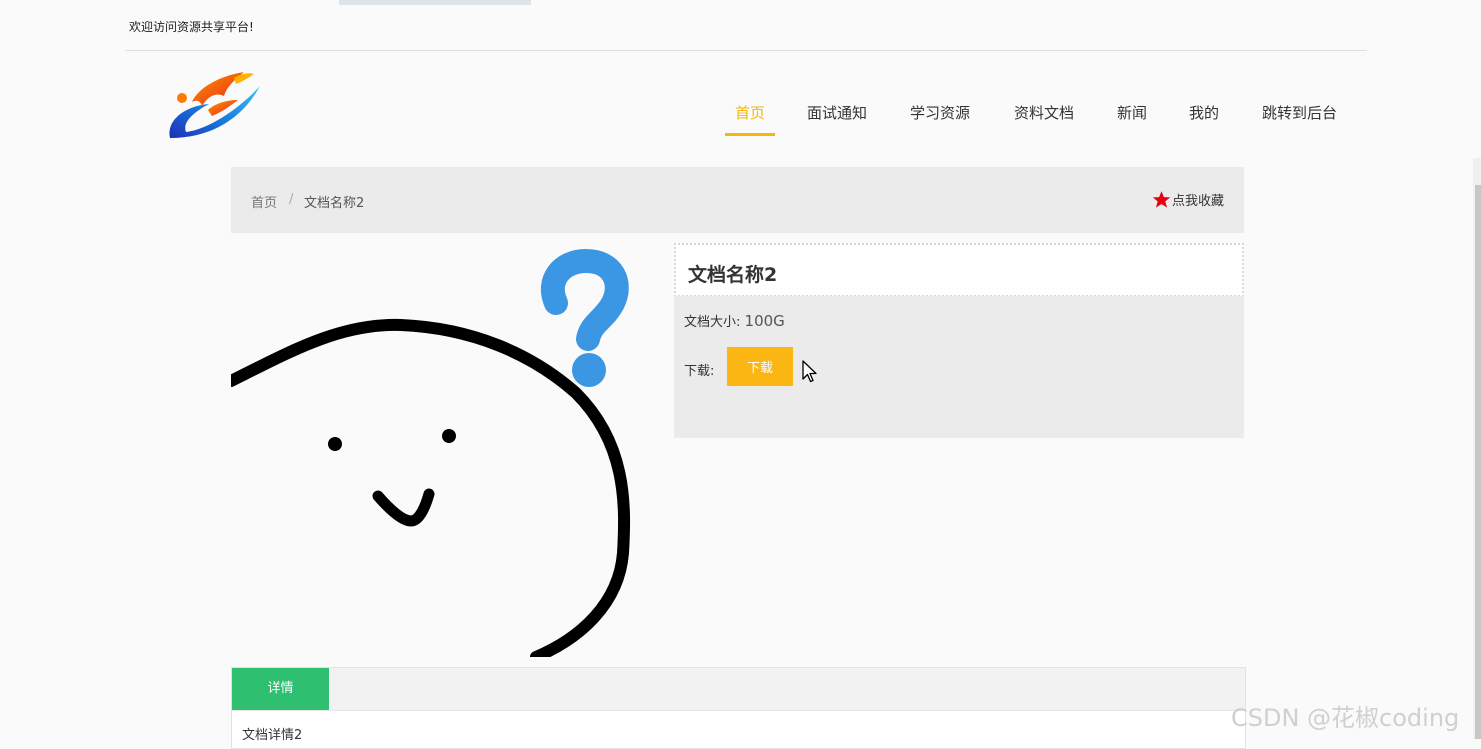  Describe the element at coordinates (272, 735) in the screenshot. I see `detail-content: 文档详情2` at that location.